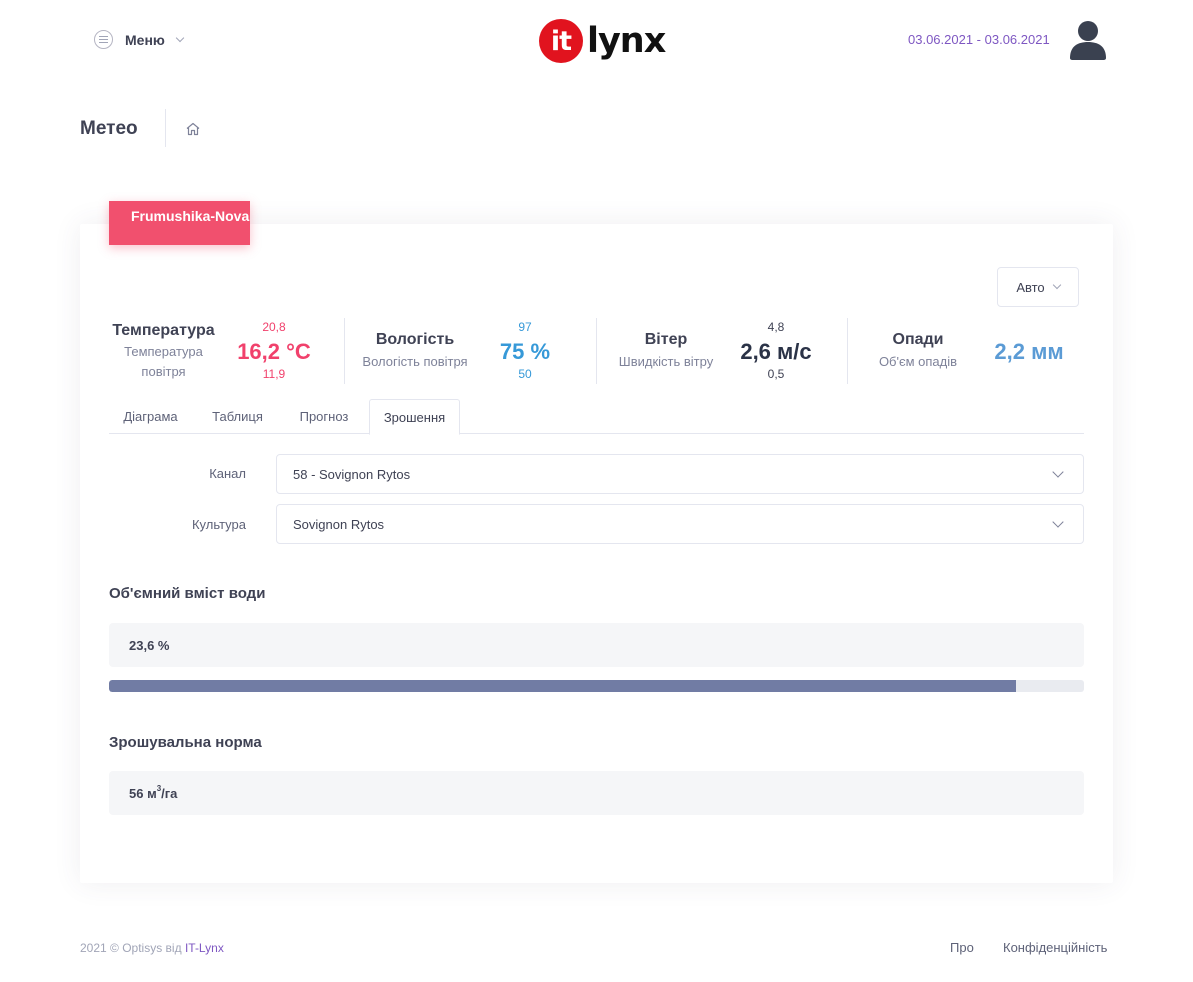  I want to click on culture-value: Sovignon Rytos, so click(339, 524).